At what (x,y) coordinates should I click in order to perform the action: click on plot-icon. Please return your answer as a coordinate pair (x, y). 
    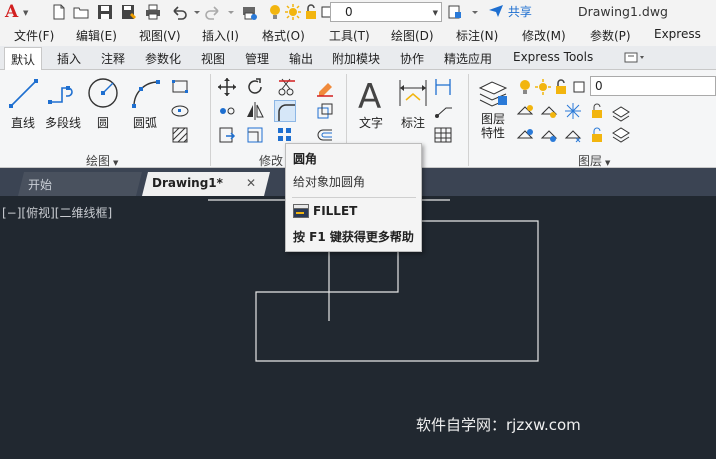
    Looking at the image, I should click on (249, 12).